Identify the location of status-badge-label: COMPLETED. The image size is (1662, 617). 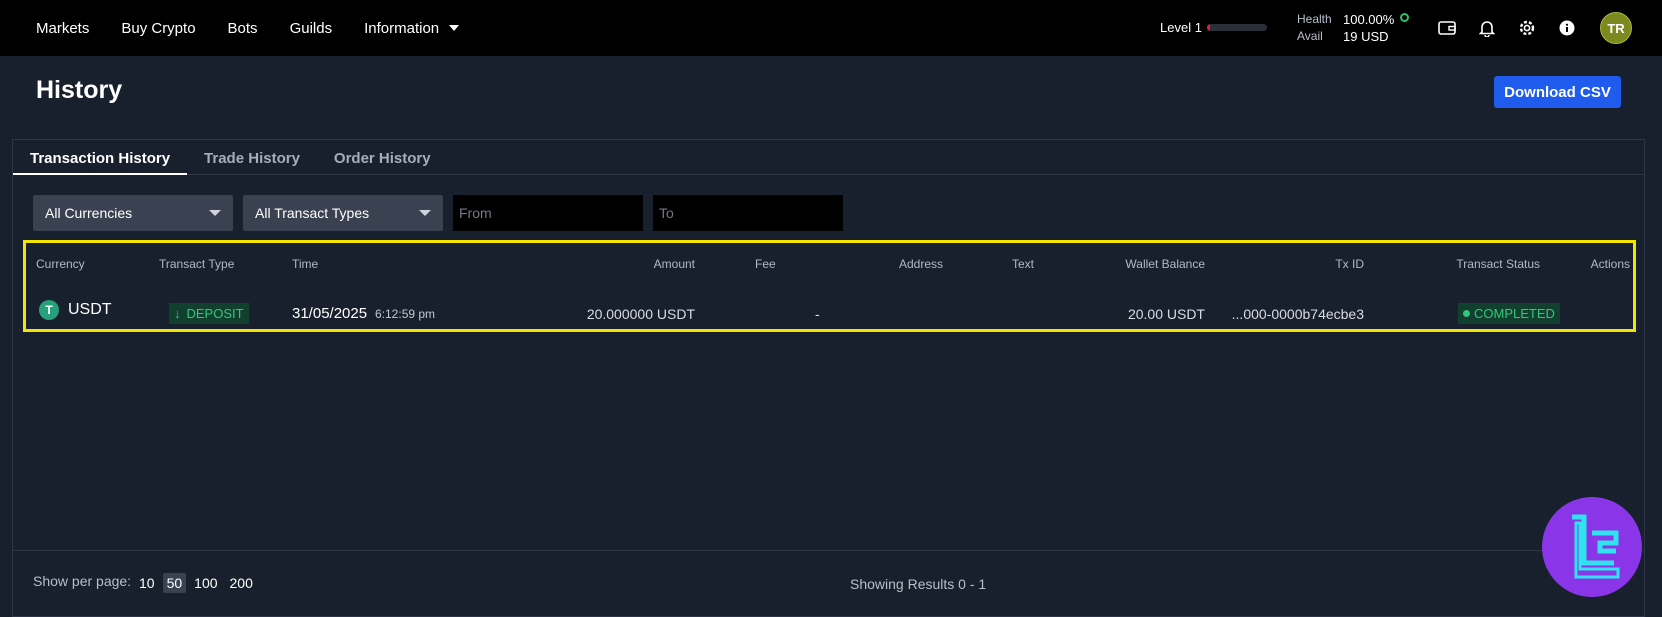
(1514, 313).